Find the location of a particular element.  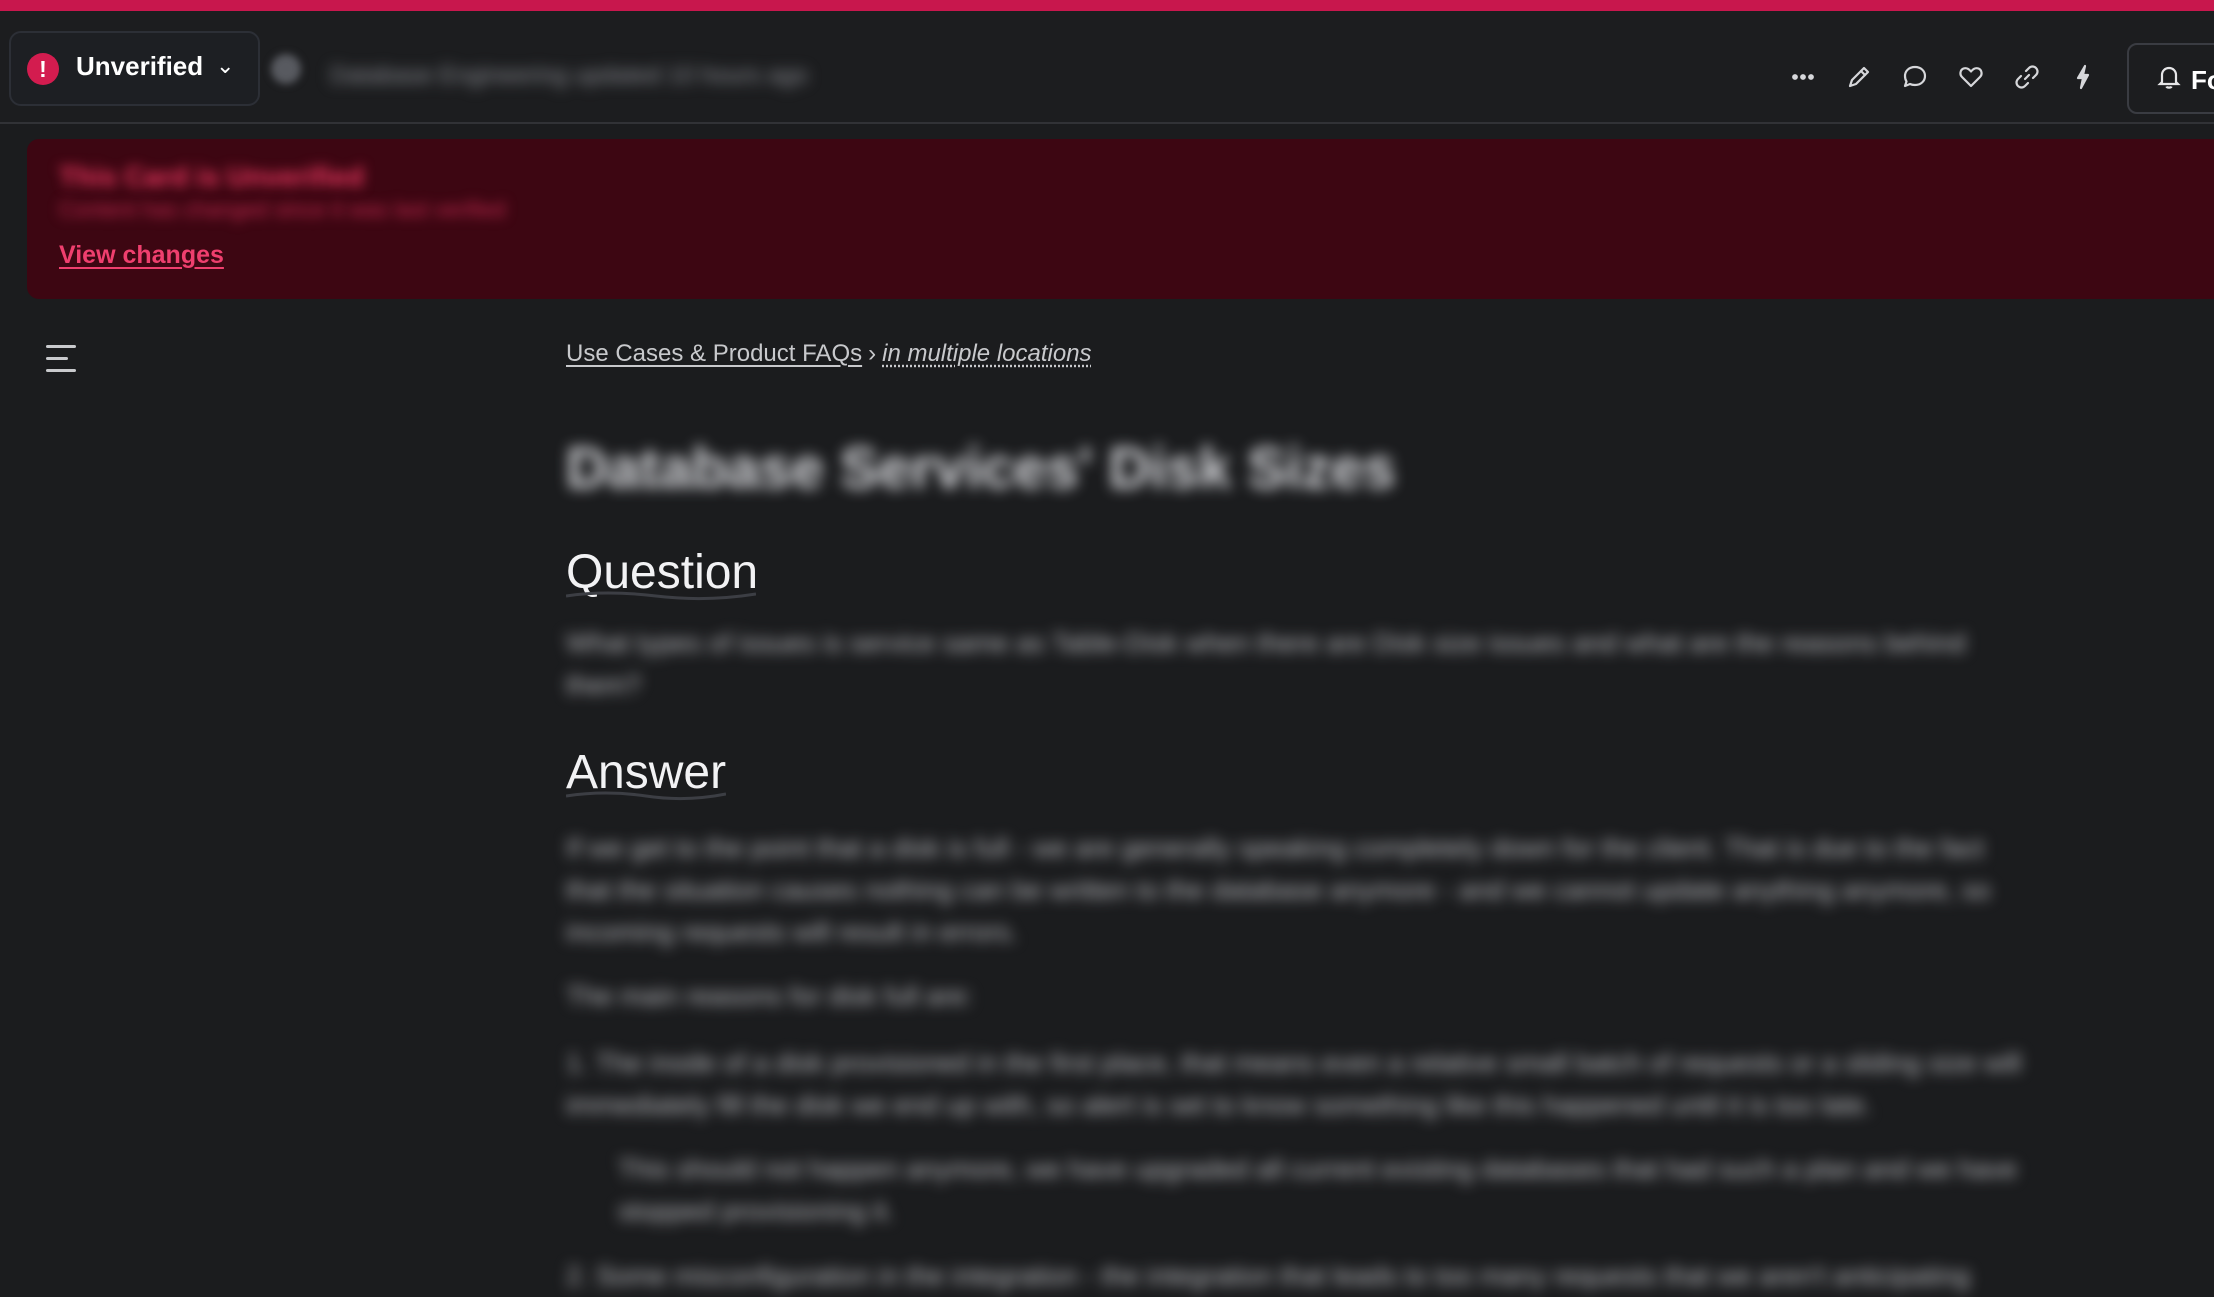

link-icon is located at coordinates (2027, 77).